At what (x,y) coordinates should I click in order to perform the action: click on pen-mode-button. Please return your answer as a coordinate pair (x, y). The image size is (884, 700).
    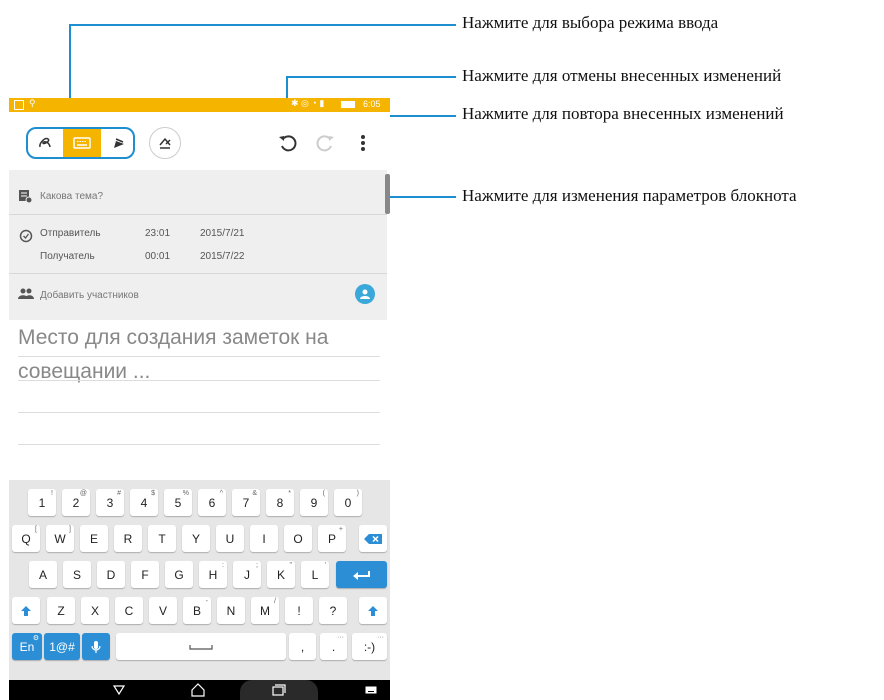
    Looking at the image, I should click on (117, 143).